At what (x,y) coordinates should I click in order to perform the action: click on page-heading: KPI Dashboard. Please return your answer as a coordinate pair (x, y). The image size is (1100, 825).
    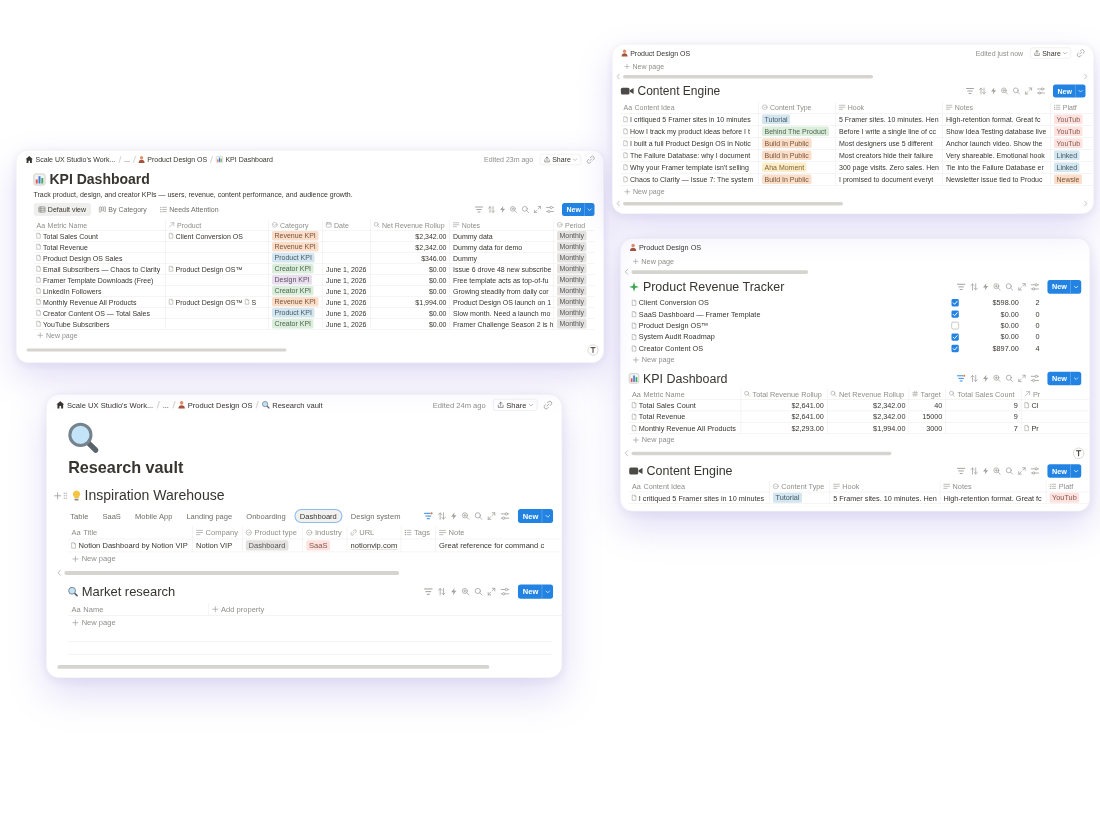
    Looking at the image, I should click on (99, 179).